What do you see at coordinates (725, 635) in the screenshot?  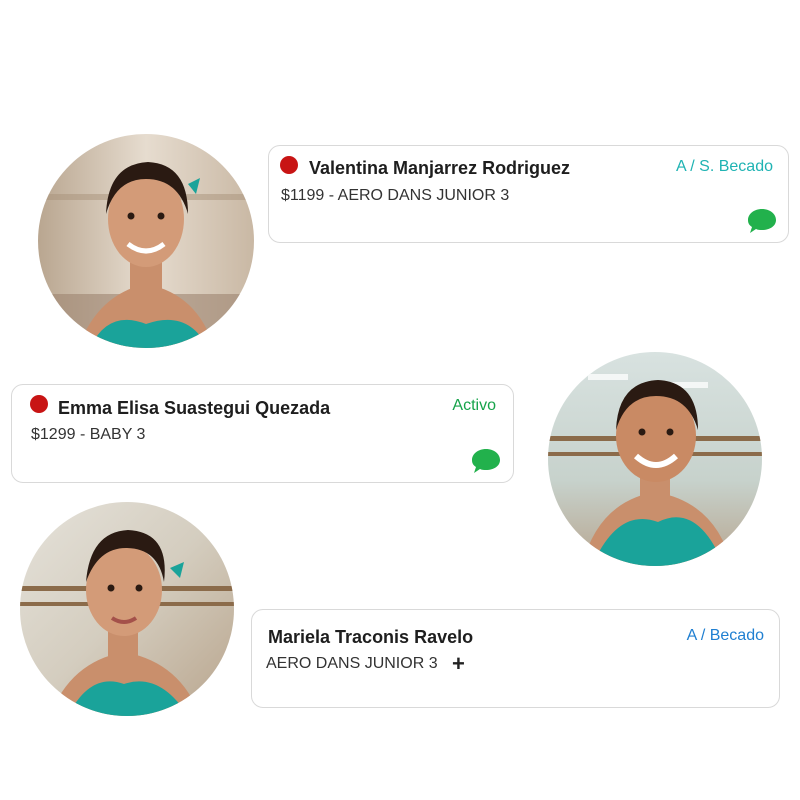 I see `student-status: A / Becado` at bounding box center [725, 635].